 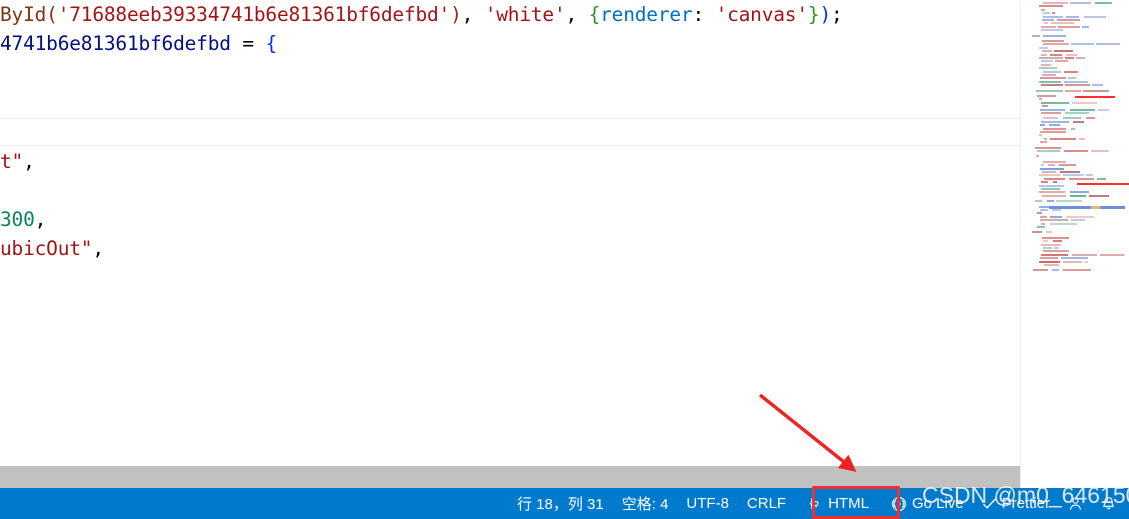 What do you see at coordinates (138, 43) in the screenshot?
I see `code-line: 4741b6e81361bf6defbd = {` at bounding box center [138, 43].